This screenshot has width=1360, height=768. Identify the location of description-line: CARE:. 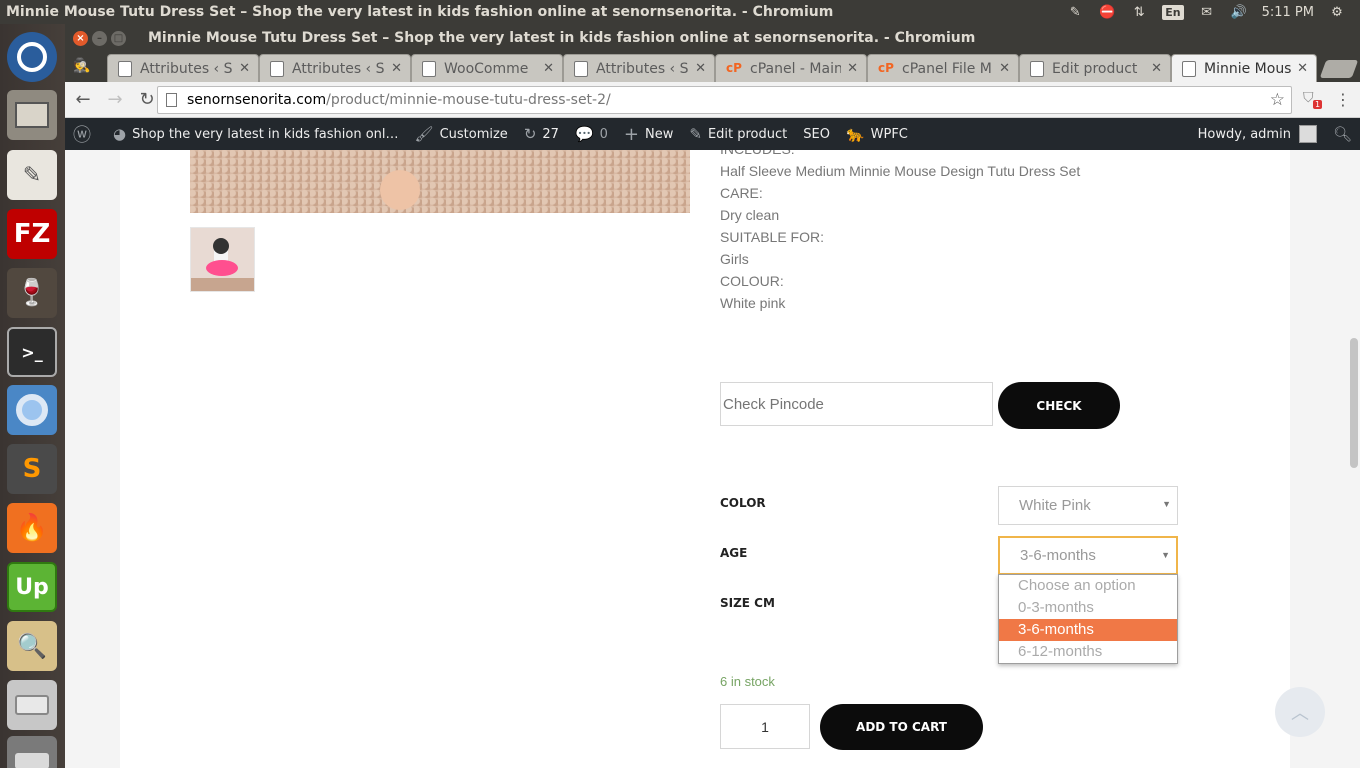
(741, 193).